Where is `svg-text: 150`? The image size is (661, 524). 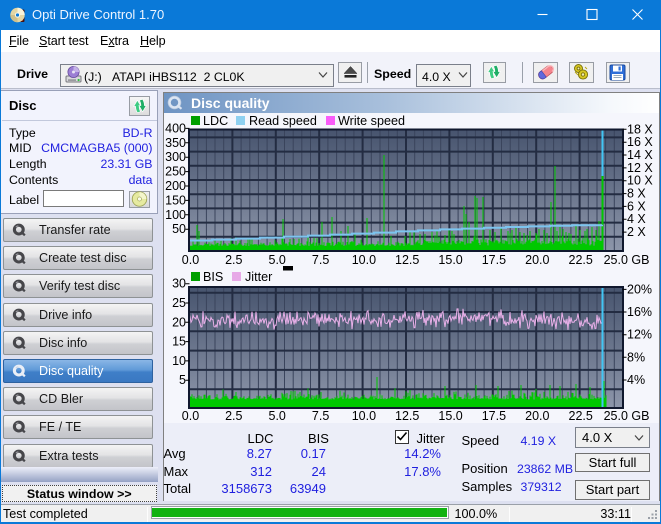
svg-text: 150 is located at coordinates (175, 200).